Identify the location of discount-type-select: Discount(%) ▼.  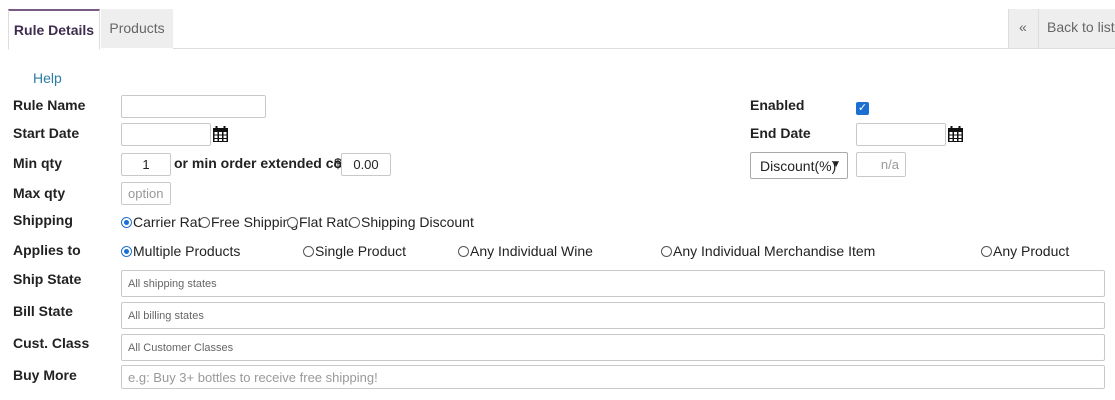
(799, 165).